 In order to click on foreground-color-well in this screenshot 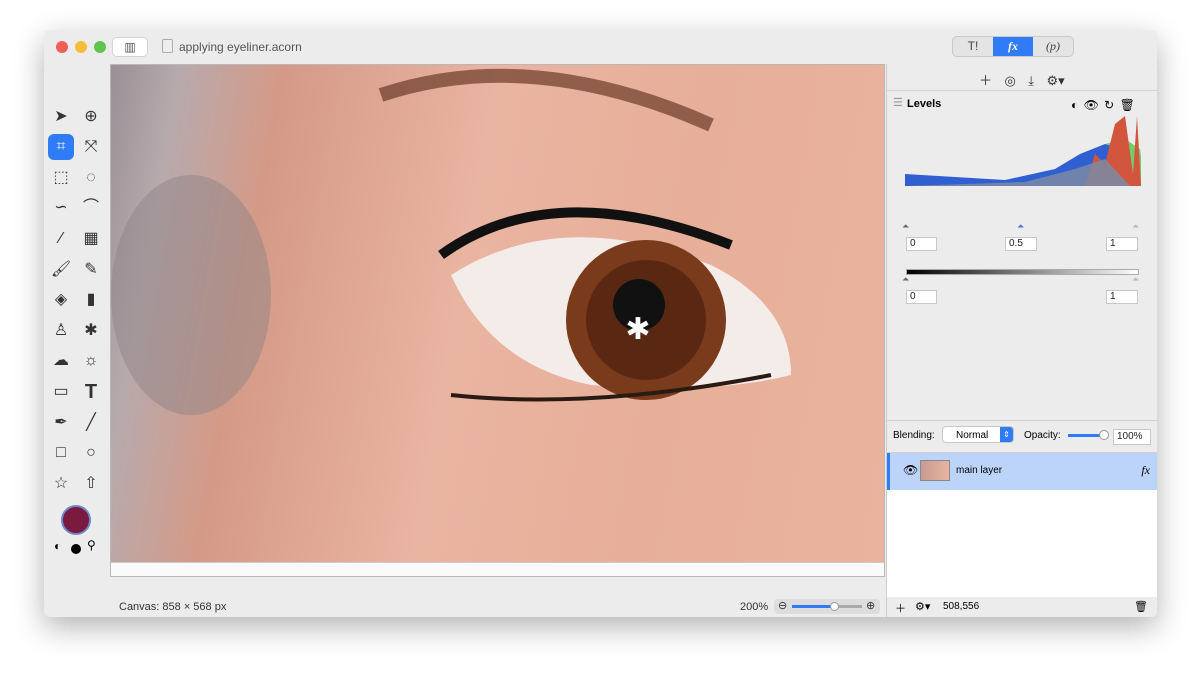, I will do `click(76, 520)`.